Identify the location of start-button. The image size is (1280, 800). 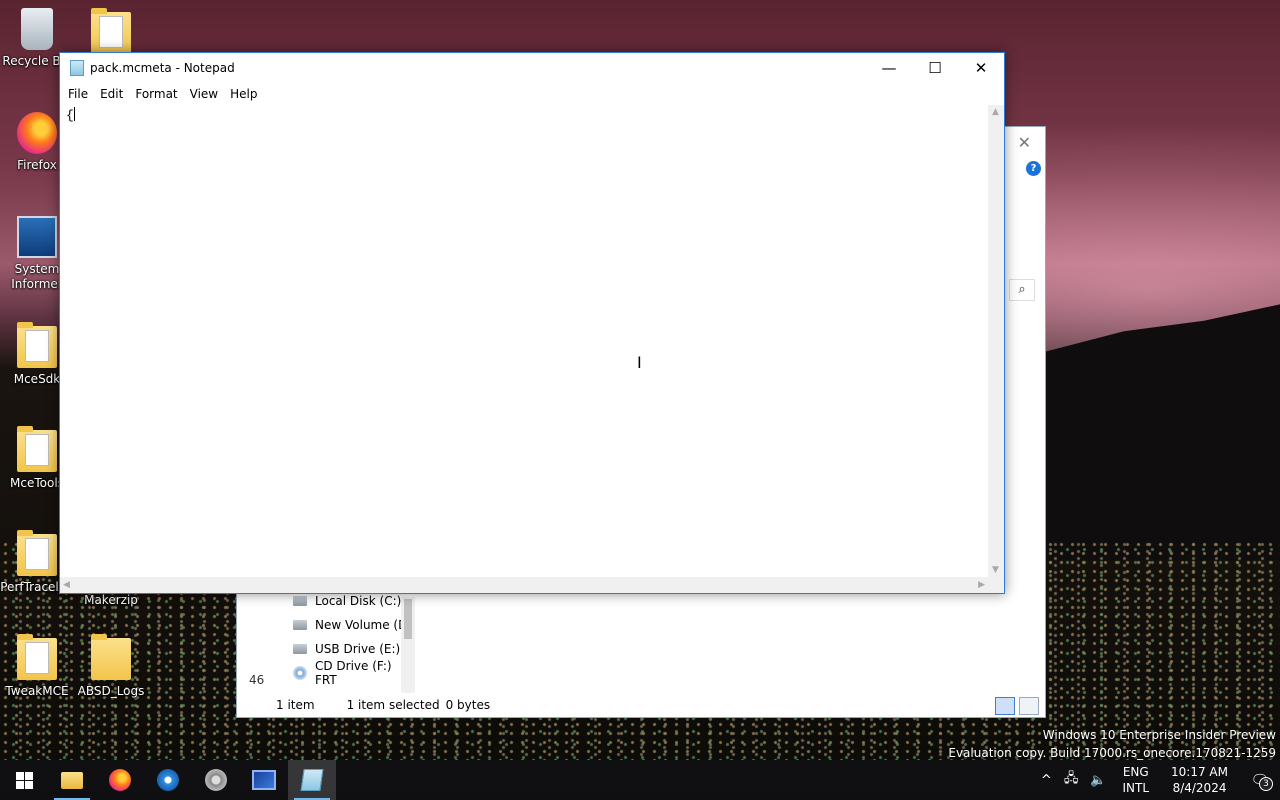
(24, 780).